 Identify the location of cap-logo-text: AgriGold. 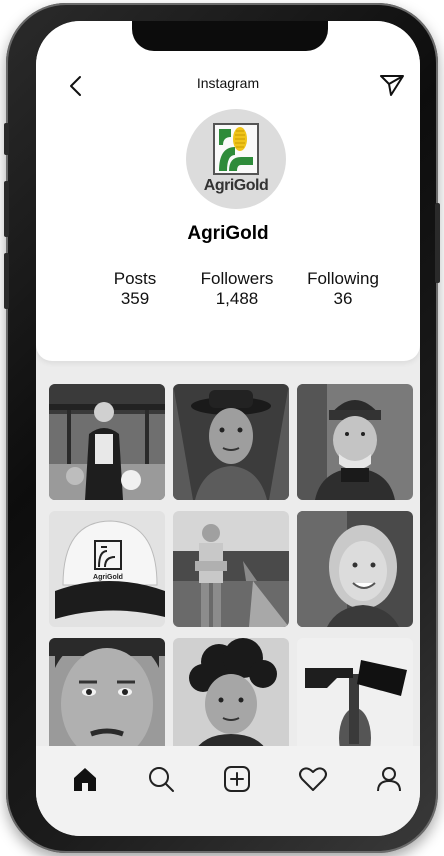
(108, 577).